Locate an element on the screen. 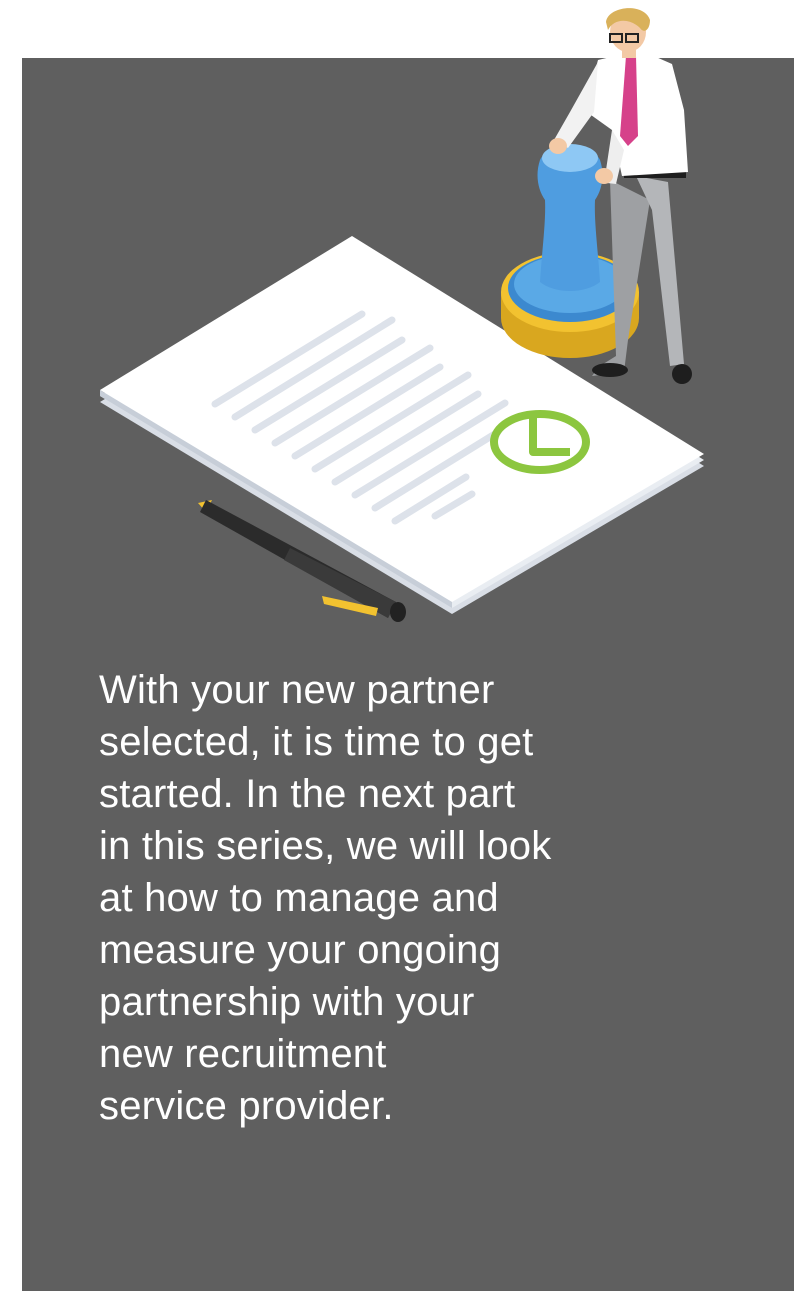 The image size is (794, 1299). body-line: at how to manage and is located at coordinates (299, 898).